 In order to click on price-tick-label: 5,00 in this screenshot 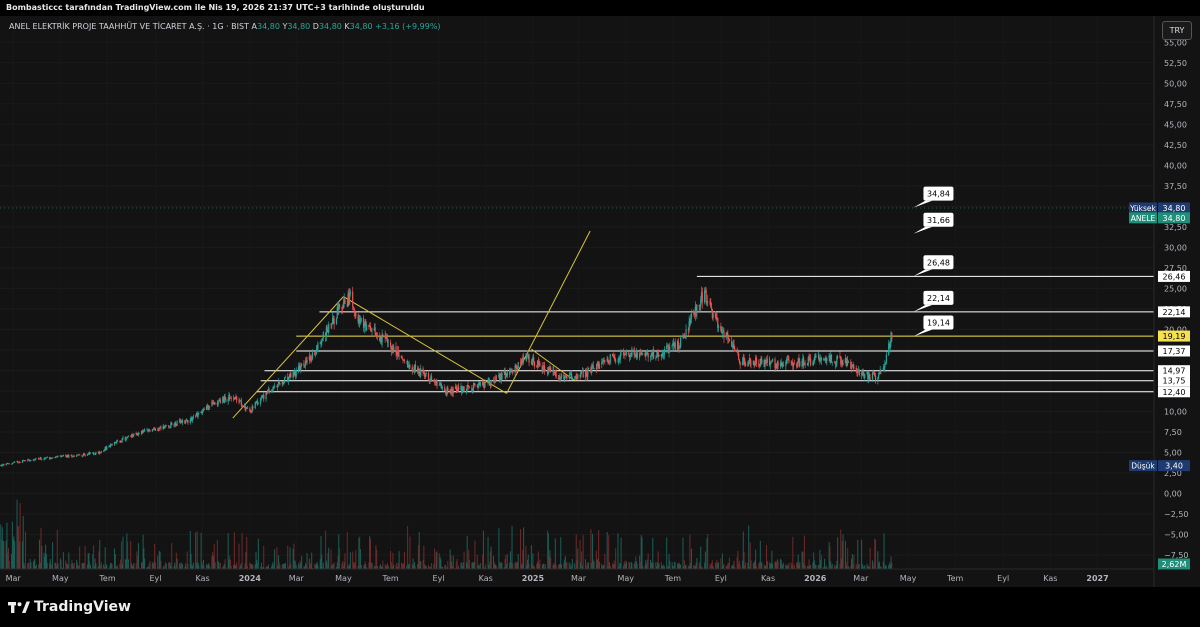, I will do `click(1173, 452)`.